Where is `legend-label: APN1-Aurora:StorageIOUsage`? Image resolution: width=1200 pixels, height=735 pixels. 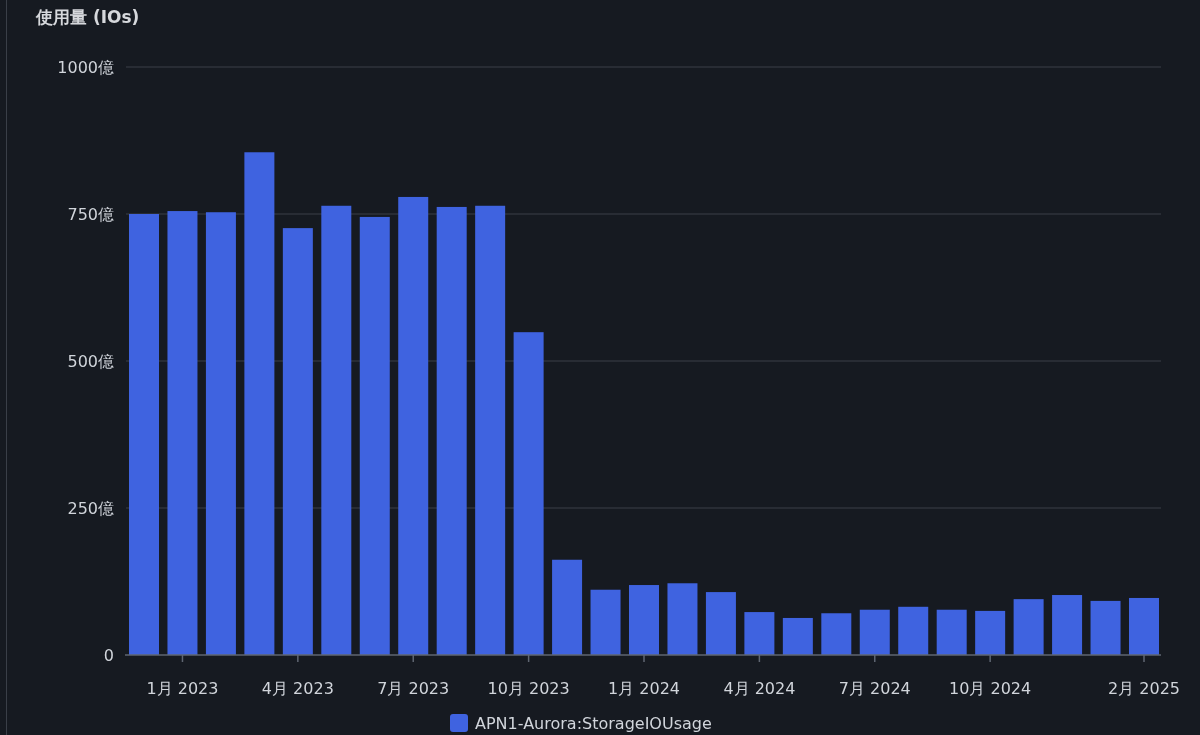
legend-label: APN1-Aurora:StorageIOUsage is located at coordinates (593, 723).